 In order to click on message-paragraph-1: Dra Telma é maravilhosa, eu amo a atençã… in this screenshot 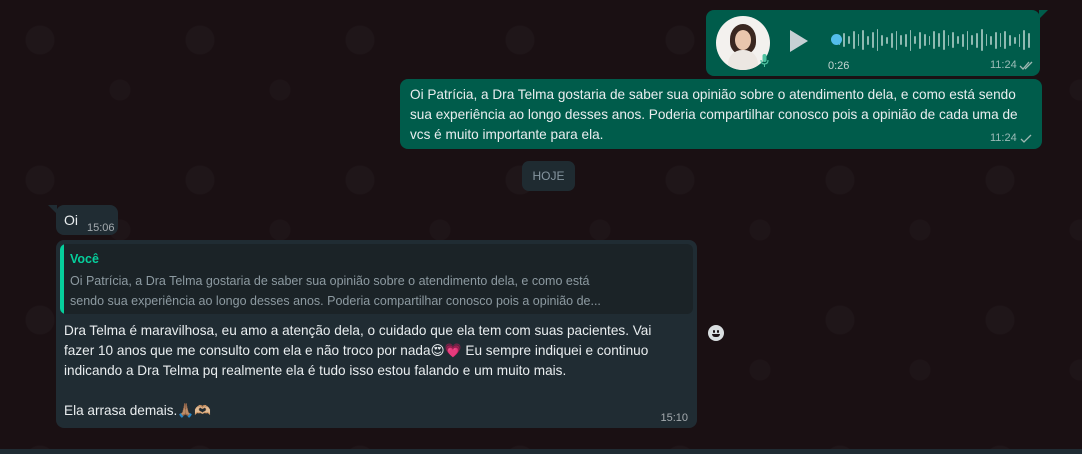, I will do `click(358, 350)`.